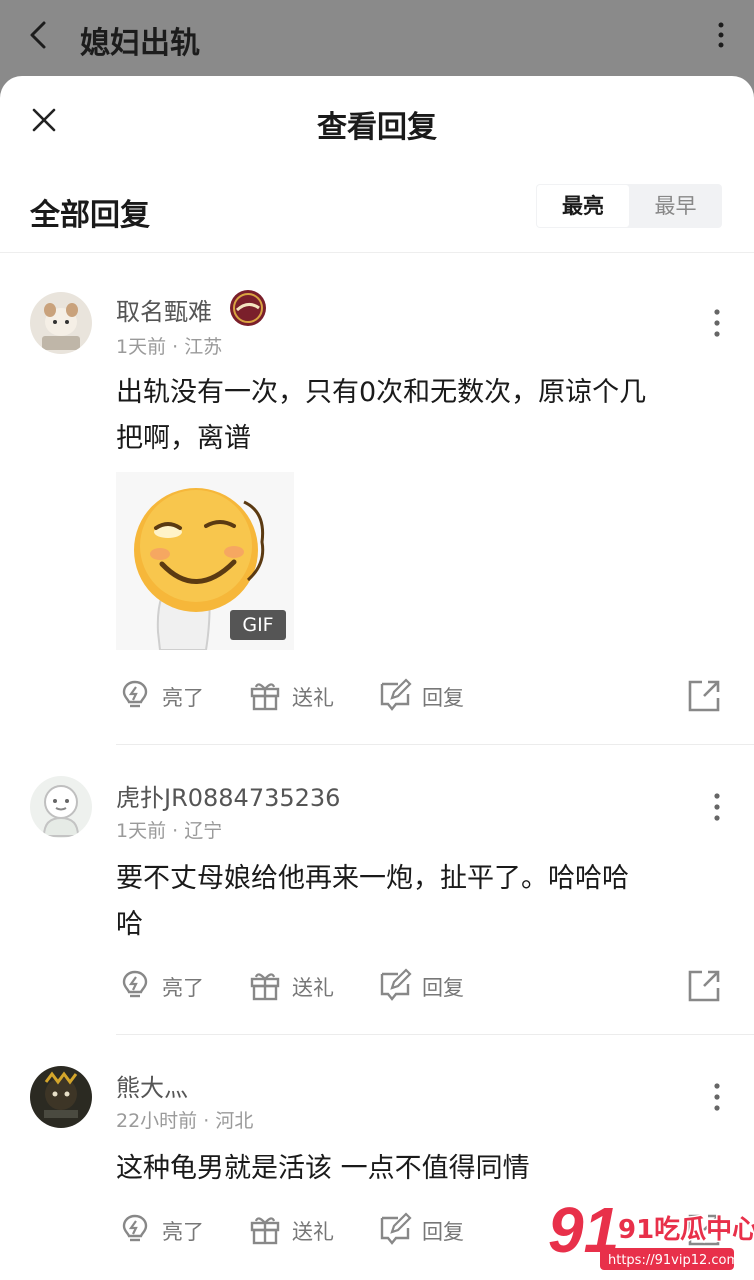 This screenshot has height=1280, width=754. I want to click on comment-text-line: 这种龟男就是活该 一点不值得同情, so click(323, 1168).